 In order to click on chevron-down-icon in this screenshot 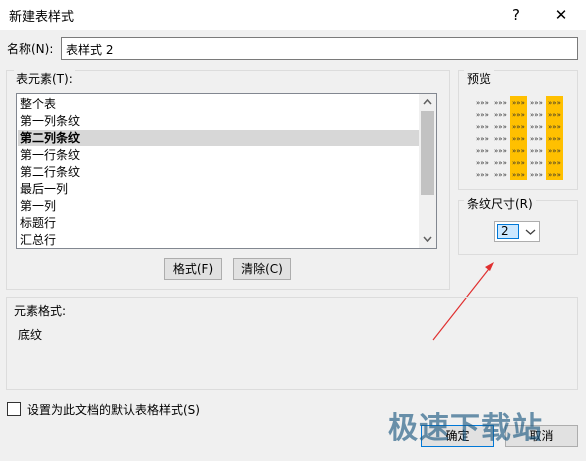, I will do `click(530, 232)`.